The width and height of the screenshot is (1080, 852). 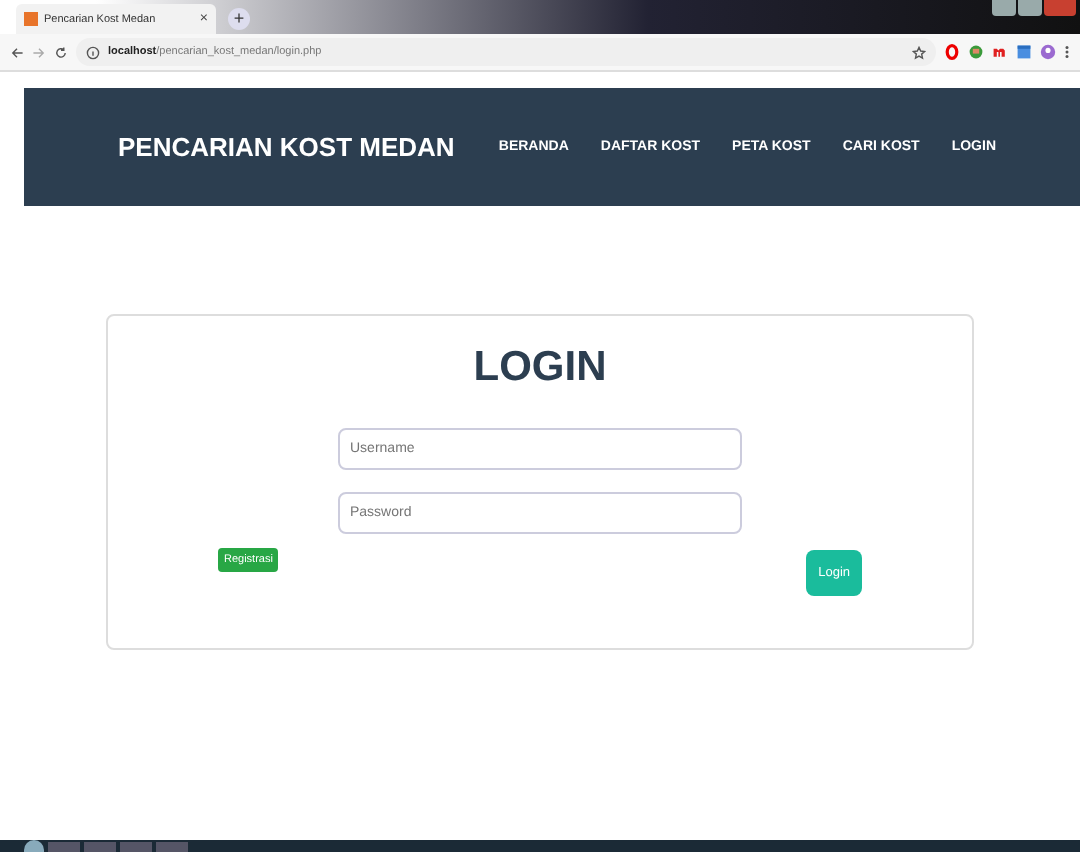 I want to click on favicon-icon, so click(x=31, y=19).